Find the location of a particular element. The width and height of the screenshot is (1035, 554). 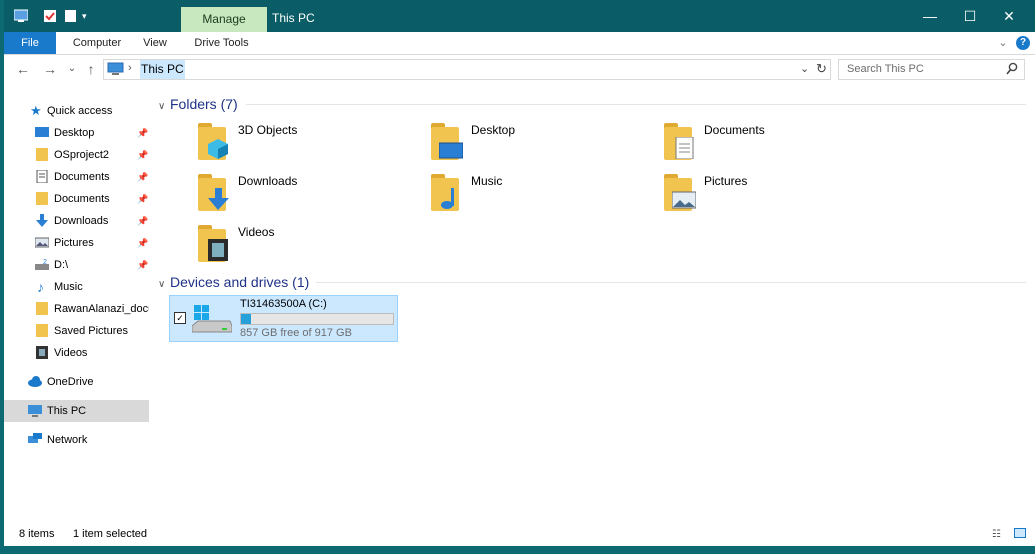

sidebar-item-label: RawanAlanazi_docu is located at coordinates (101, 309).